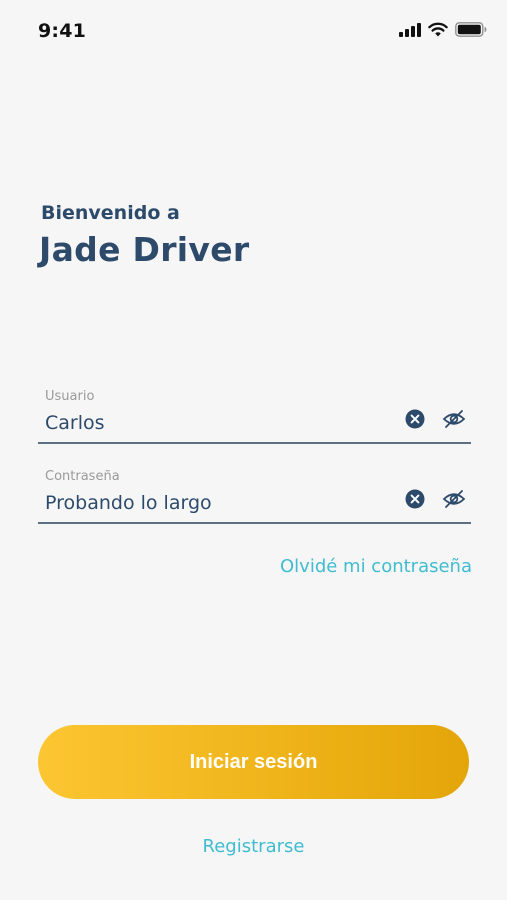 The width and height of the screenshot is (507, 900). What do you see at coordinates (471, 29) in the screenshot?
I see `battery-icon` at bounding box center [471, 29].